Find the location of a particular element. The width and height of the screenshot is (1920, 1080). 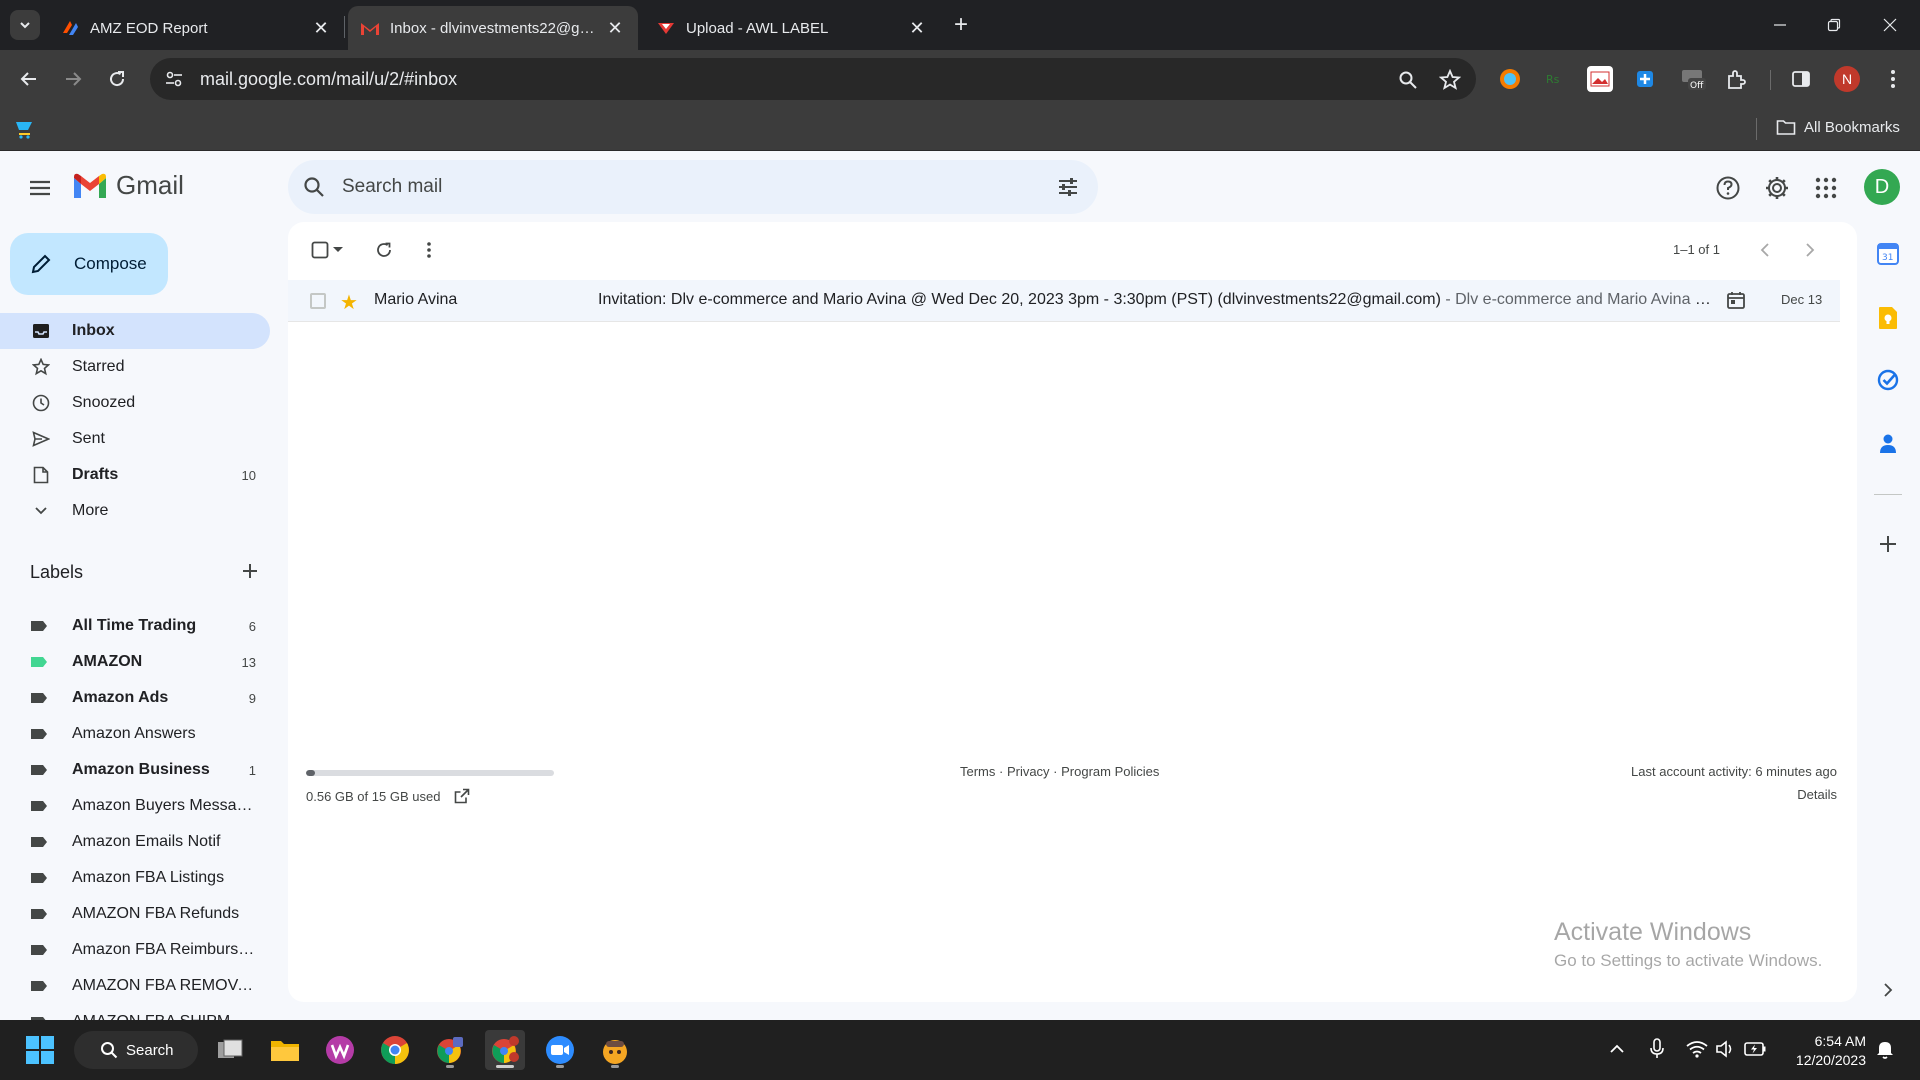

search-options-icon is located at coordinates (1068, 187).